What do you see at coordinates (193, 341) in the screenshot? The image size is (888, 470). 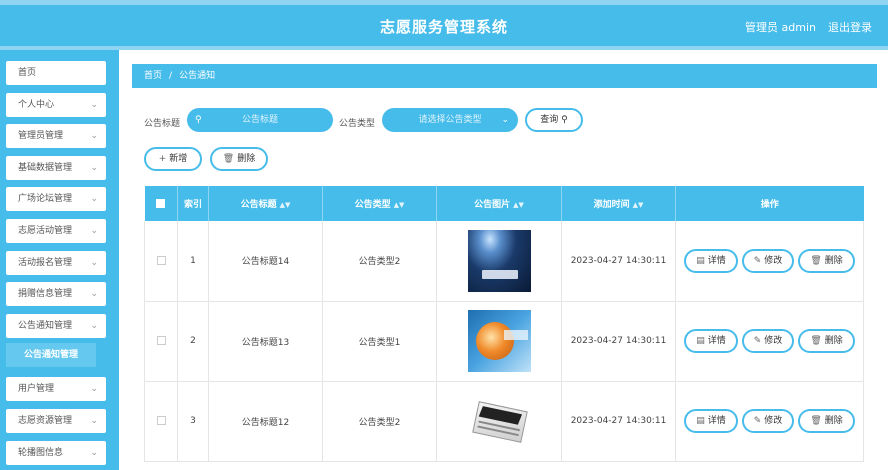 I see `cell-index: 2` at bounding box center [193, 341].